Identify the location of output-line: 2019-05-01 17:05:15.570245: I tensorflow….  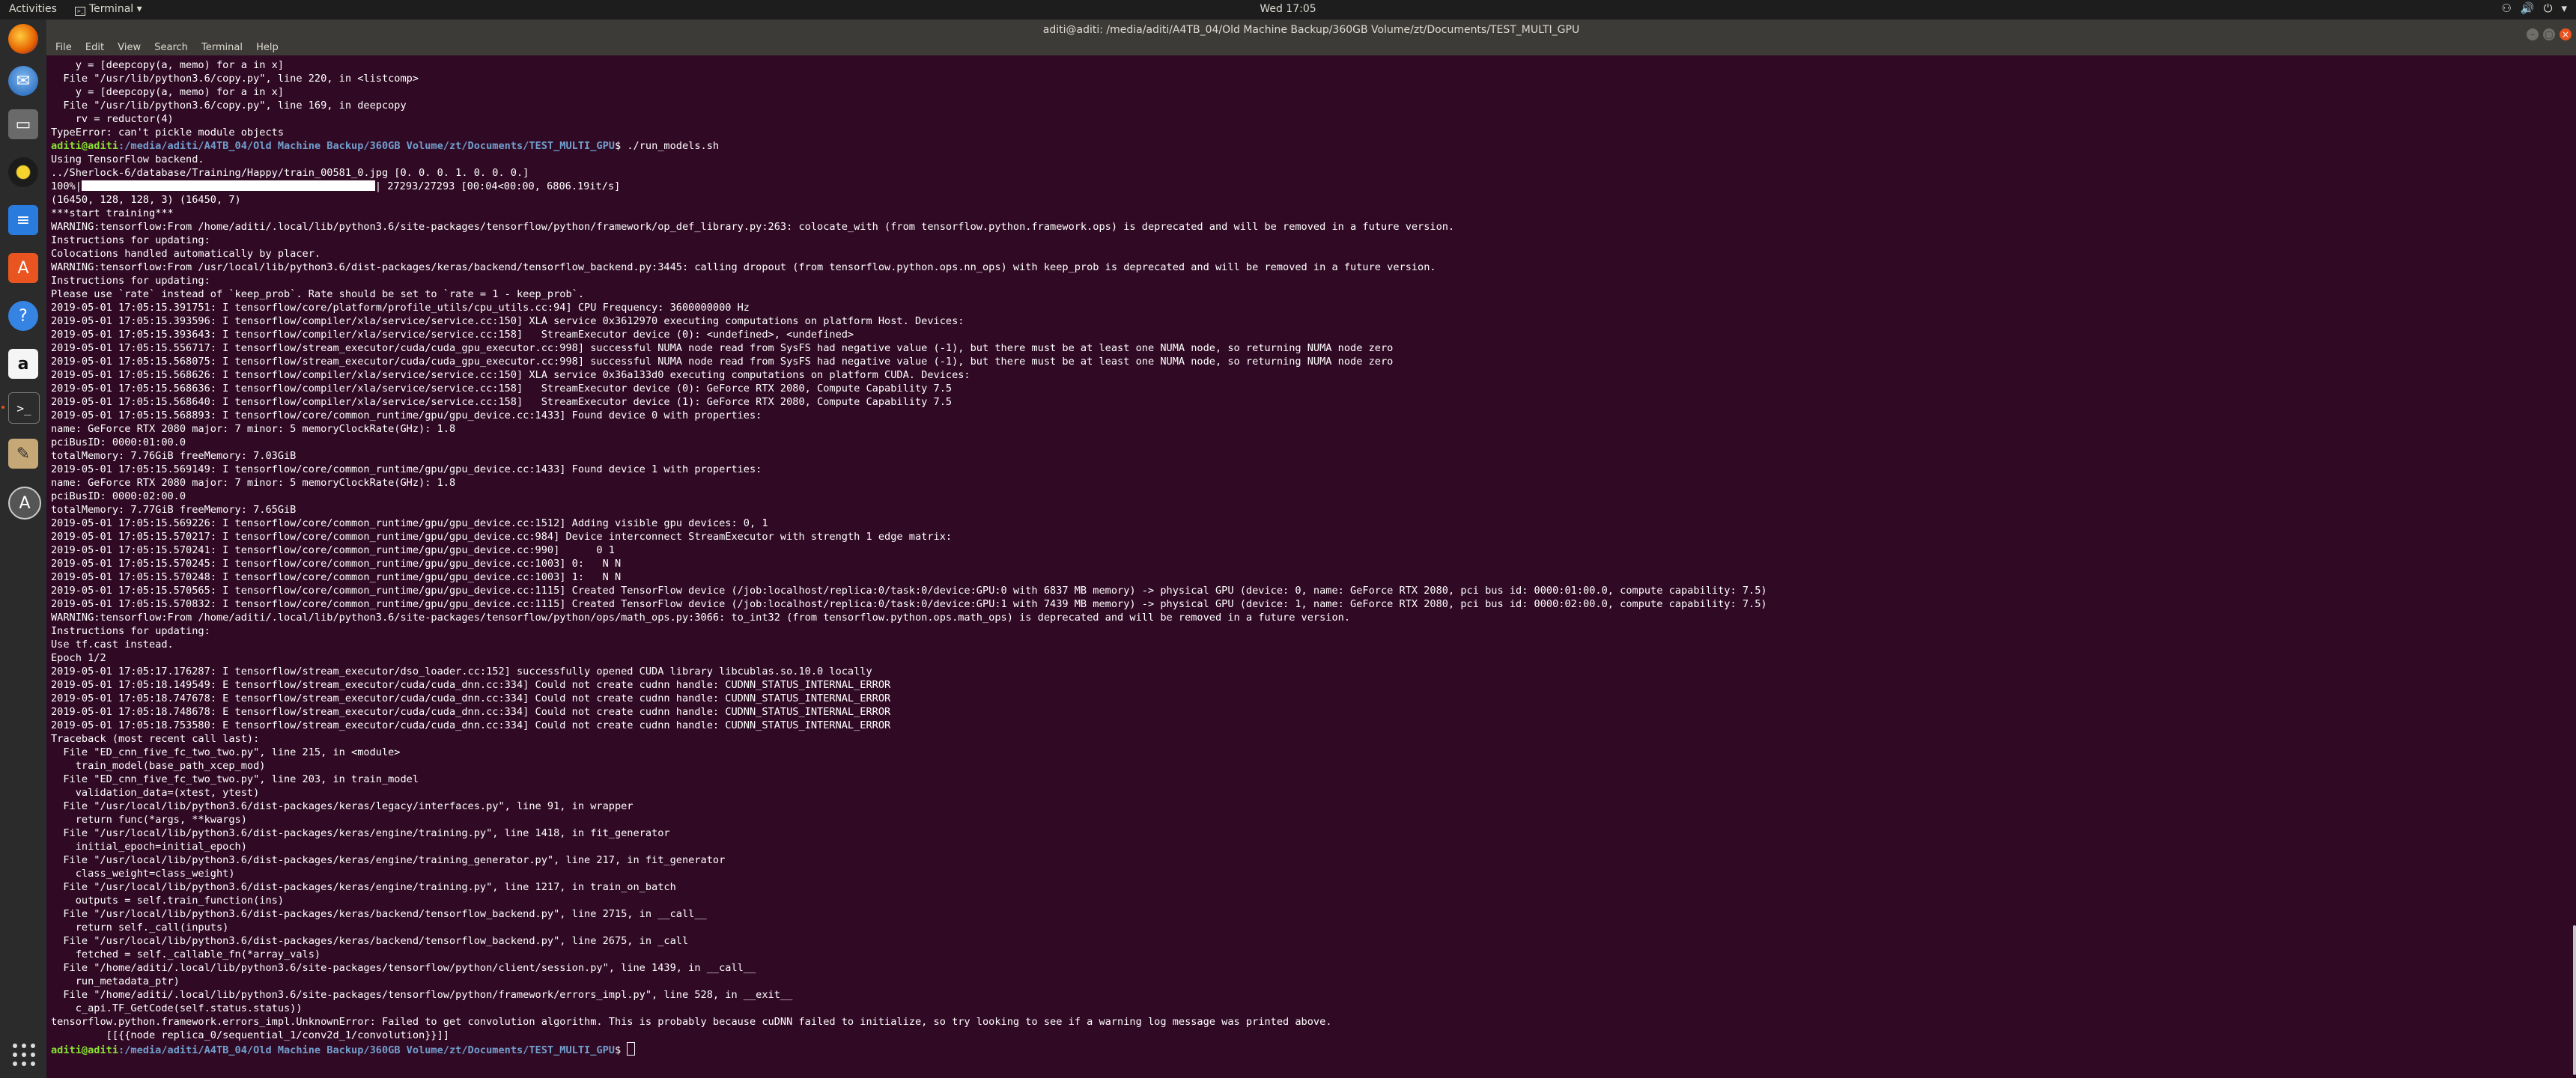
(336, 564).